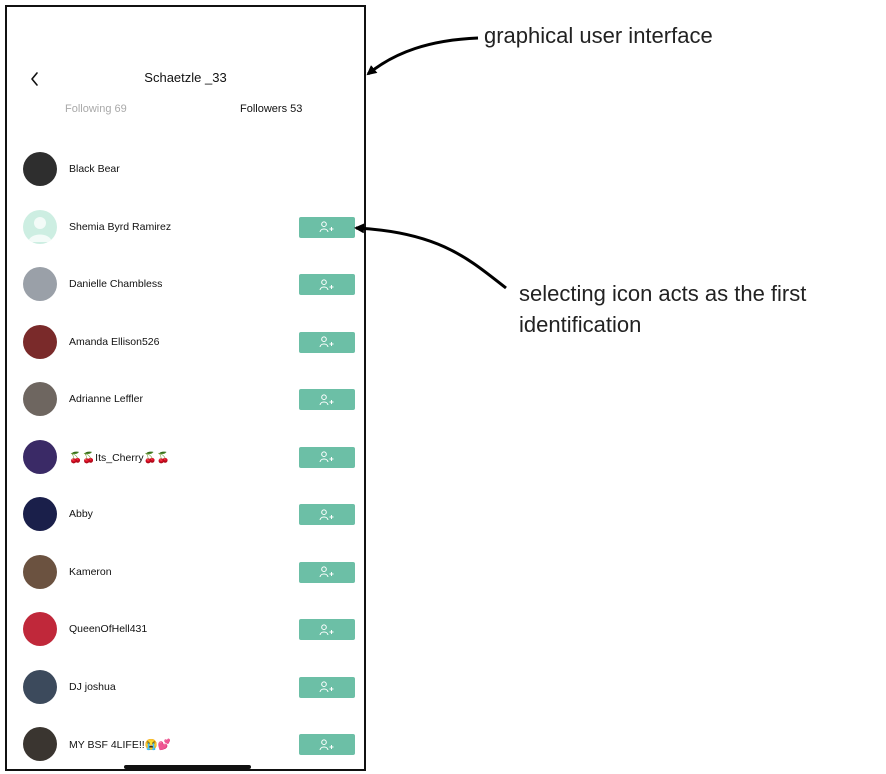  Describe the element at coordinates (185, 287) in the screenshot. I see `follower-row: Danielle Chambless` at that location.